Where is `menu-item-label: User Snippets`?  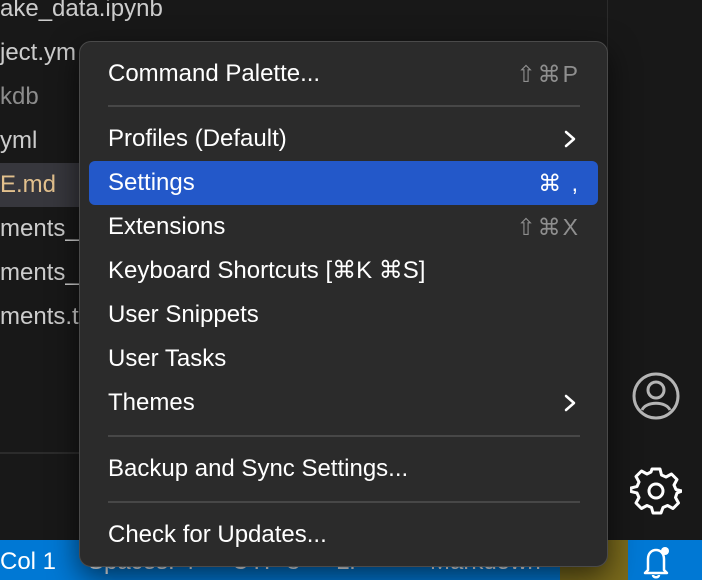 menu-item-label: User Snippets is located at coordinates (183, 314).